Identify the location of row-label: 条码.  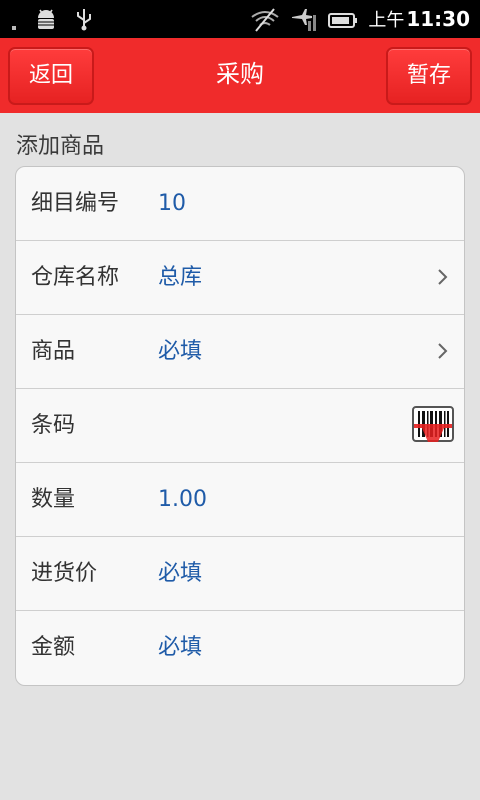
(53, 425).